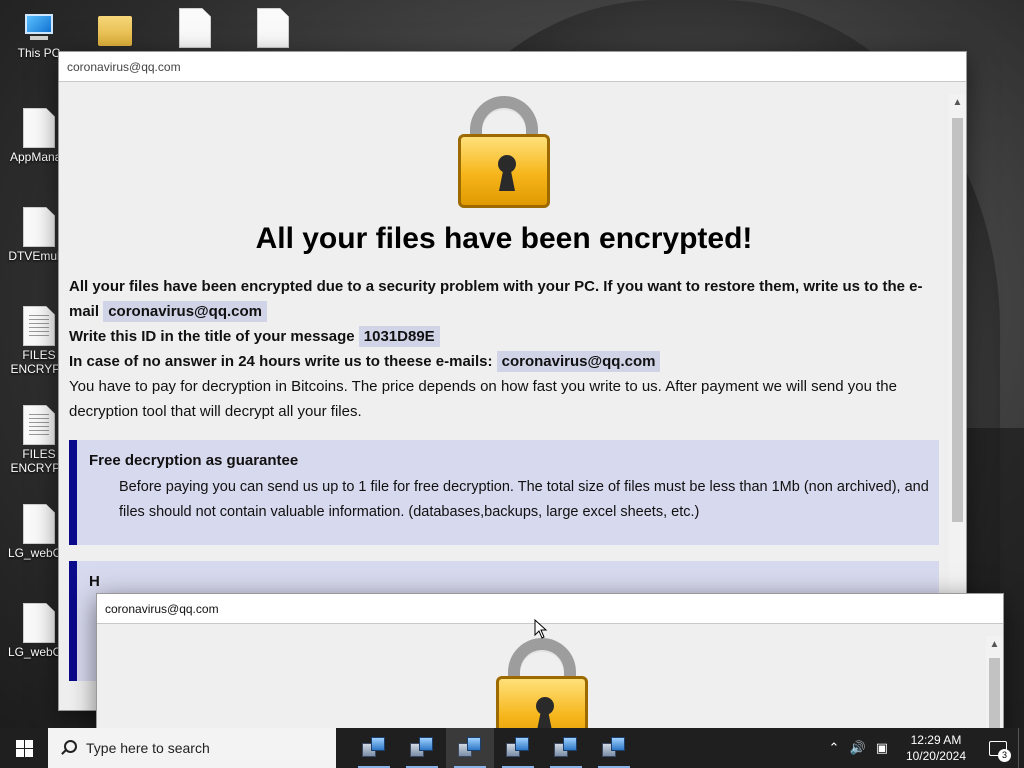 The height and width of the screenshot is (768, 1024). I want to click on contact-email: coronavirus@qq.com, so click(185, 311).